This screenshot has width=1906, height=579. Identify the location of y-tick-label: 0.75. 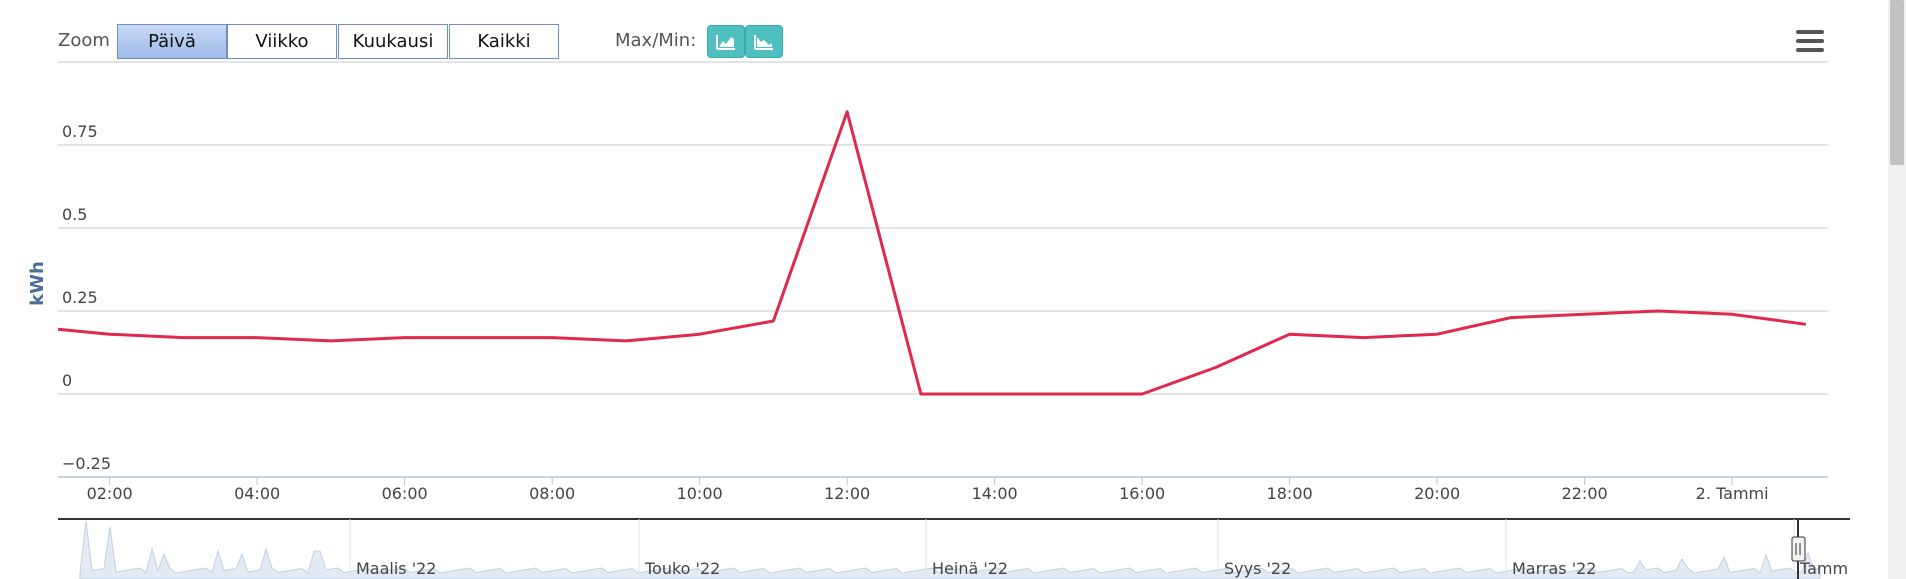
(80, 131).